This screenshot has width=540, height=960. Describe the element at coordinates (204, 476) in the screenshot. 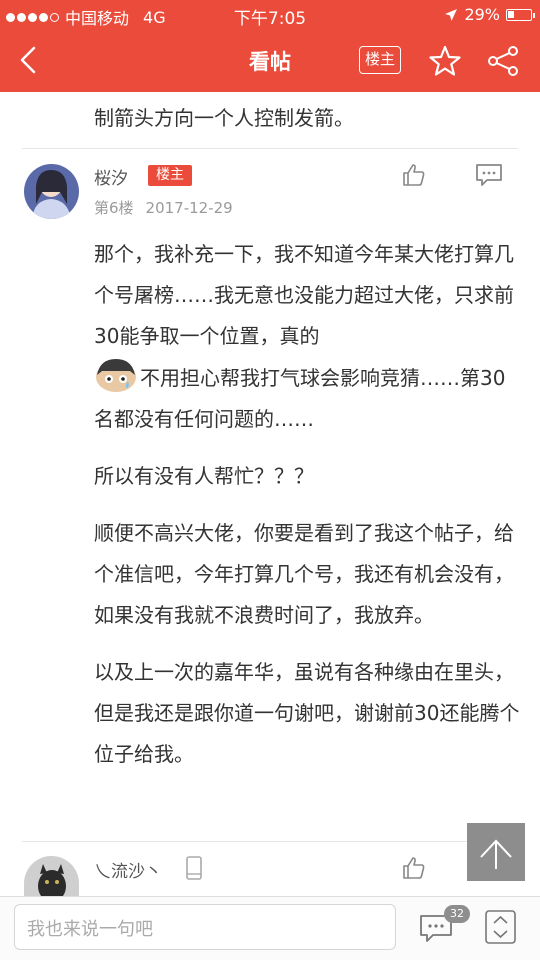

I see `post-paragraph-2: 所以有没有人帮忙？？？` at that location.